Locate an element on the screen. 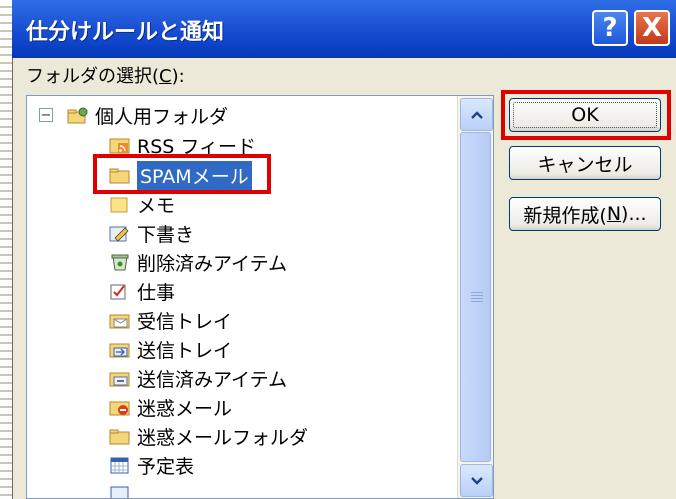 The width and height of the screenshot is (676, 499). calendar-icon is located at coordinates (120, 465).